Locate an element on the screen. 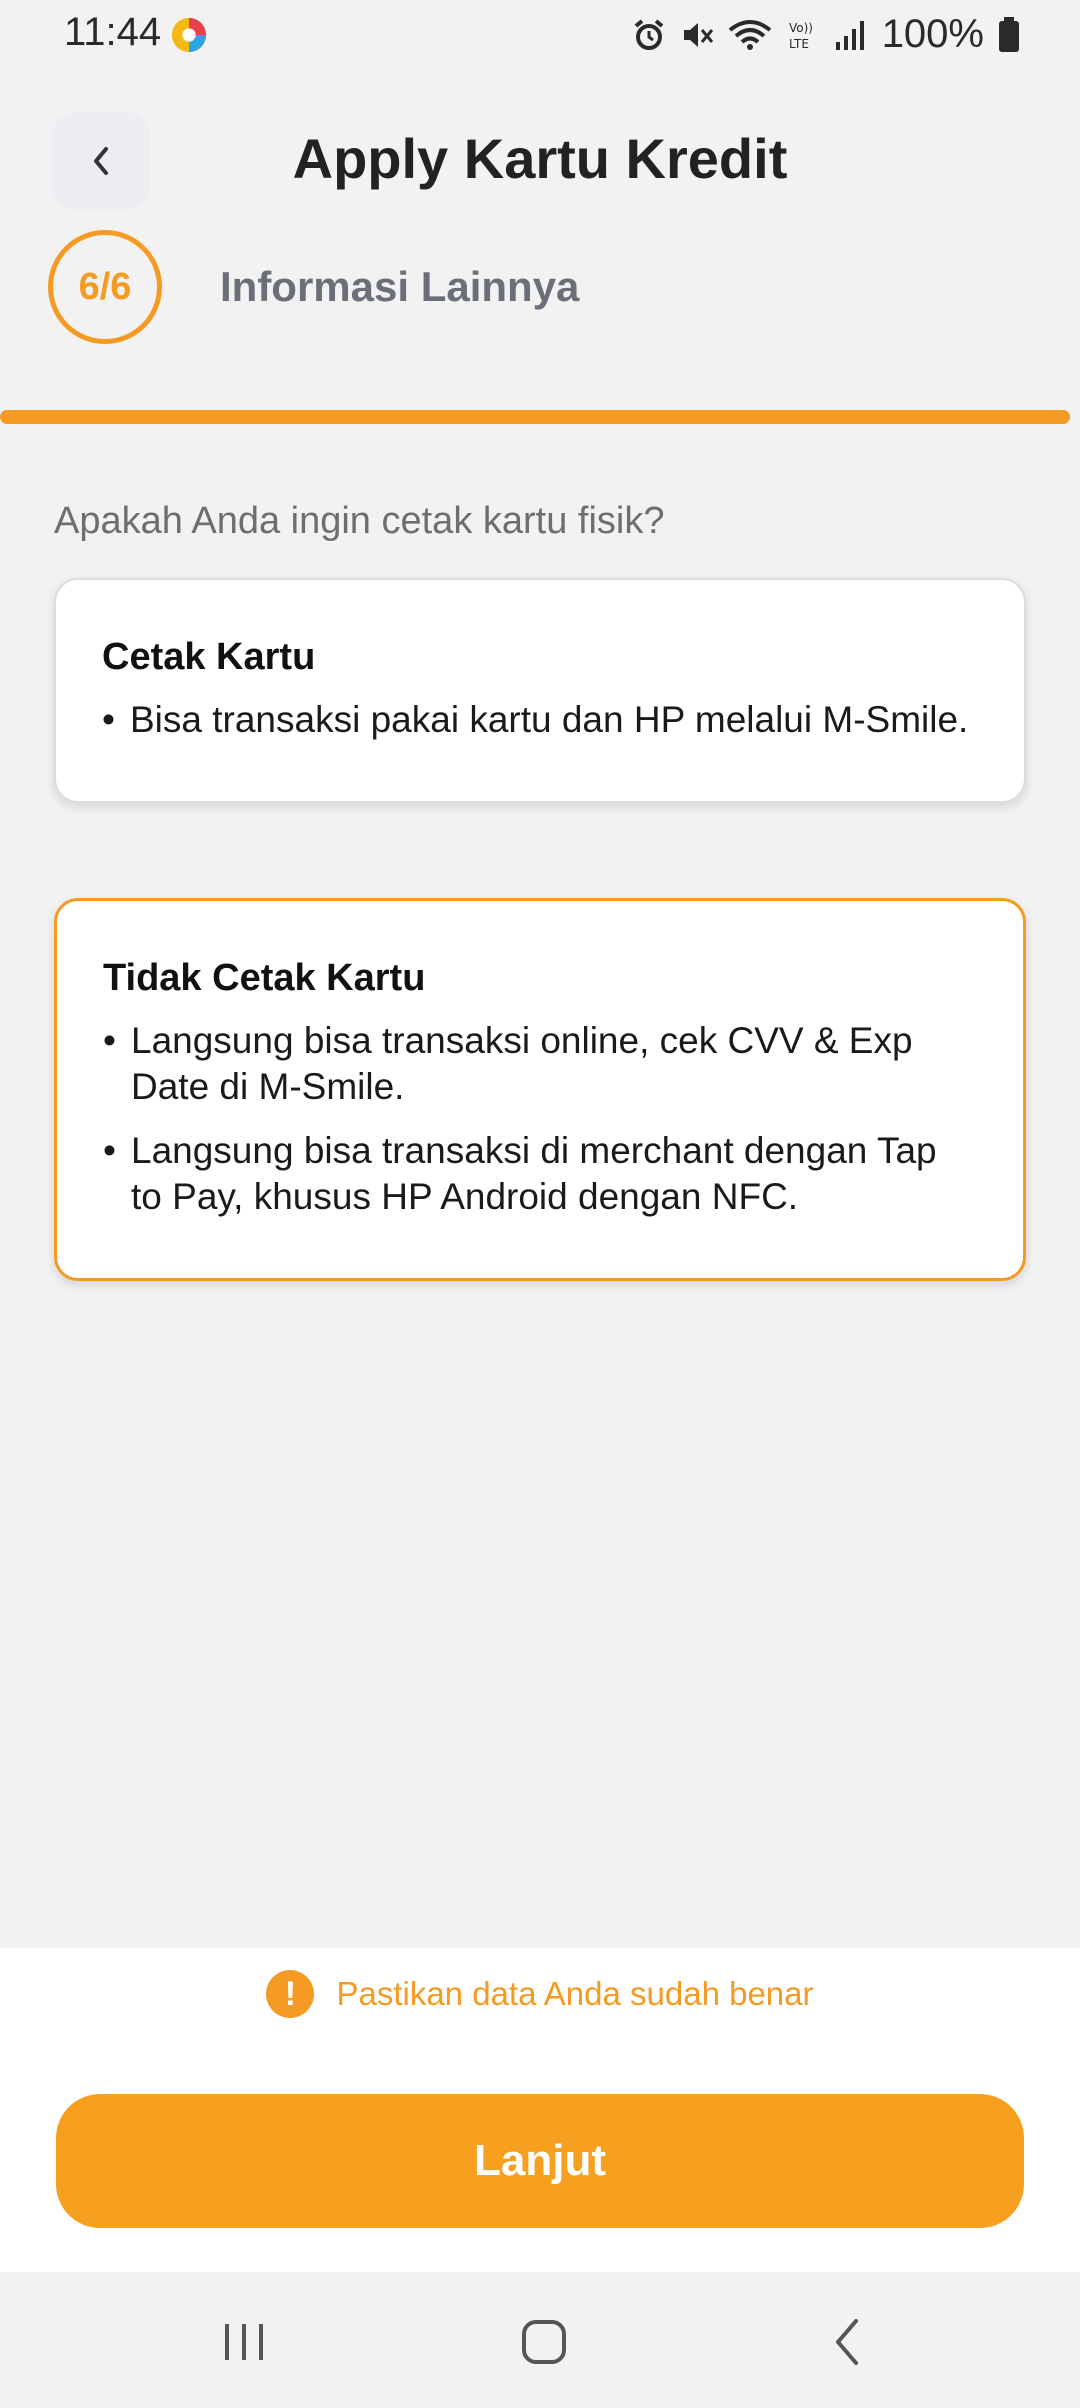 This screenshot has width=1080, height=2408. option-title: Cetak Kartu is located at coordinates (209, 657).